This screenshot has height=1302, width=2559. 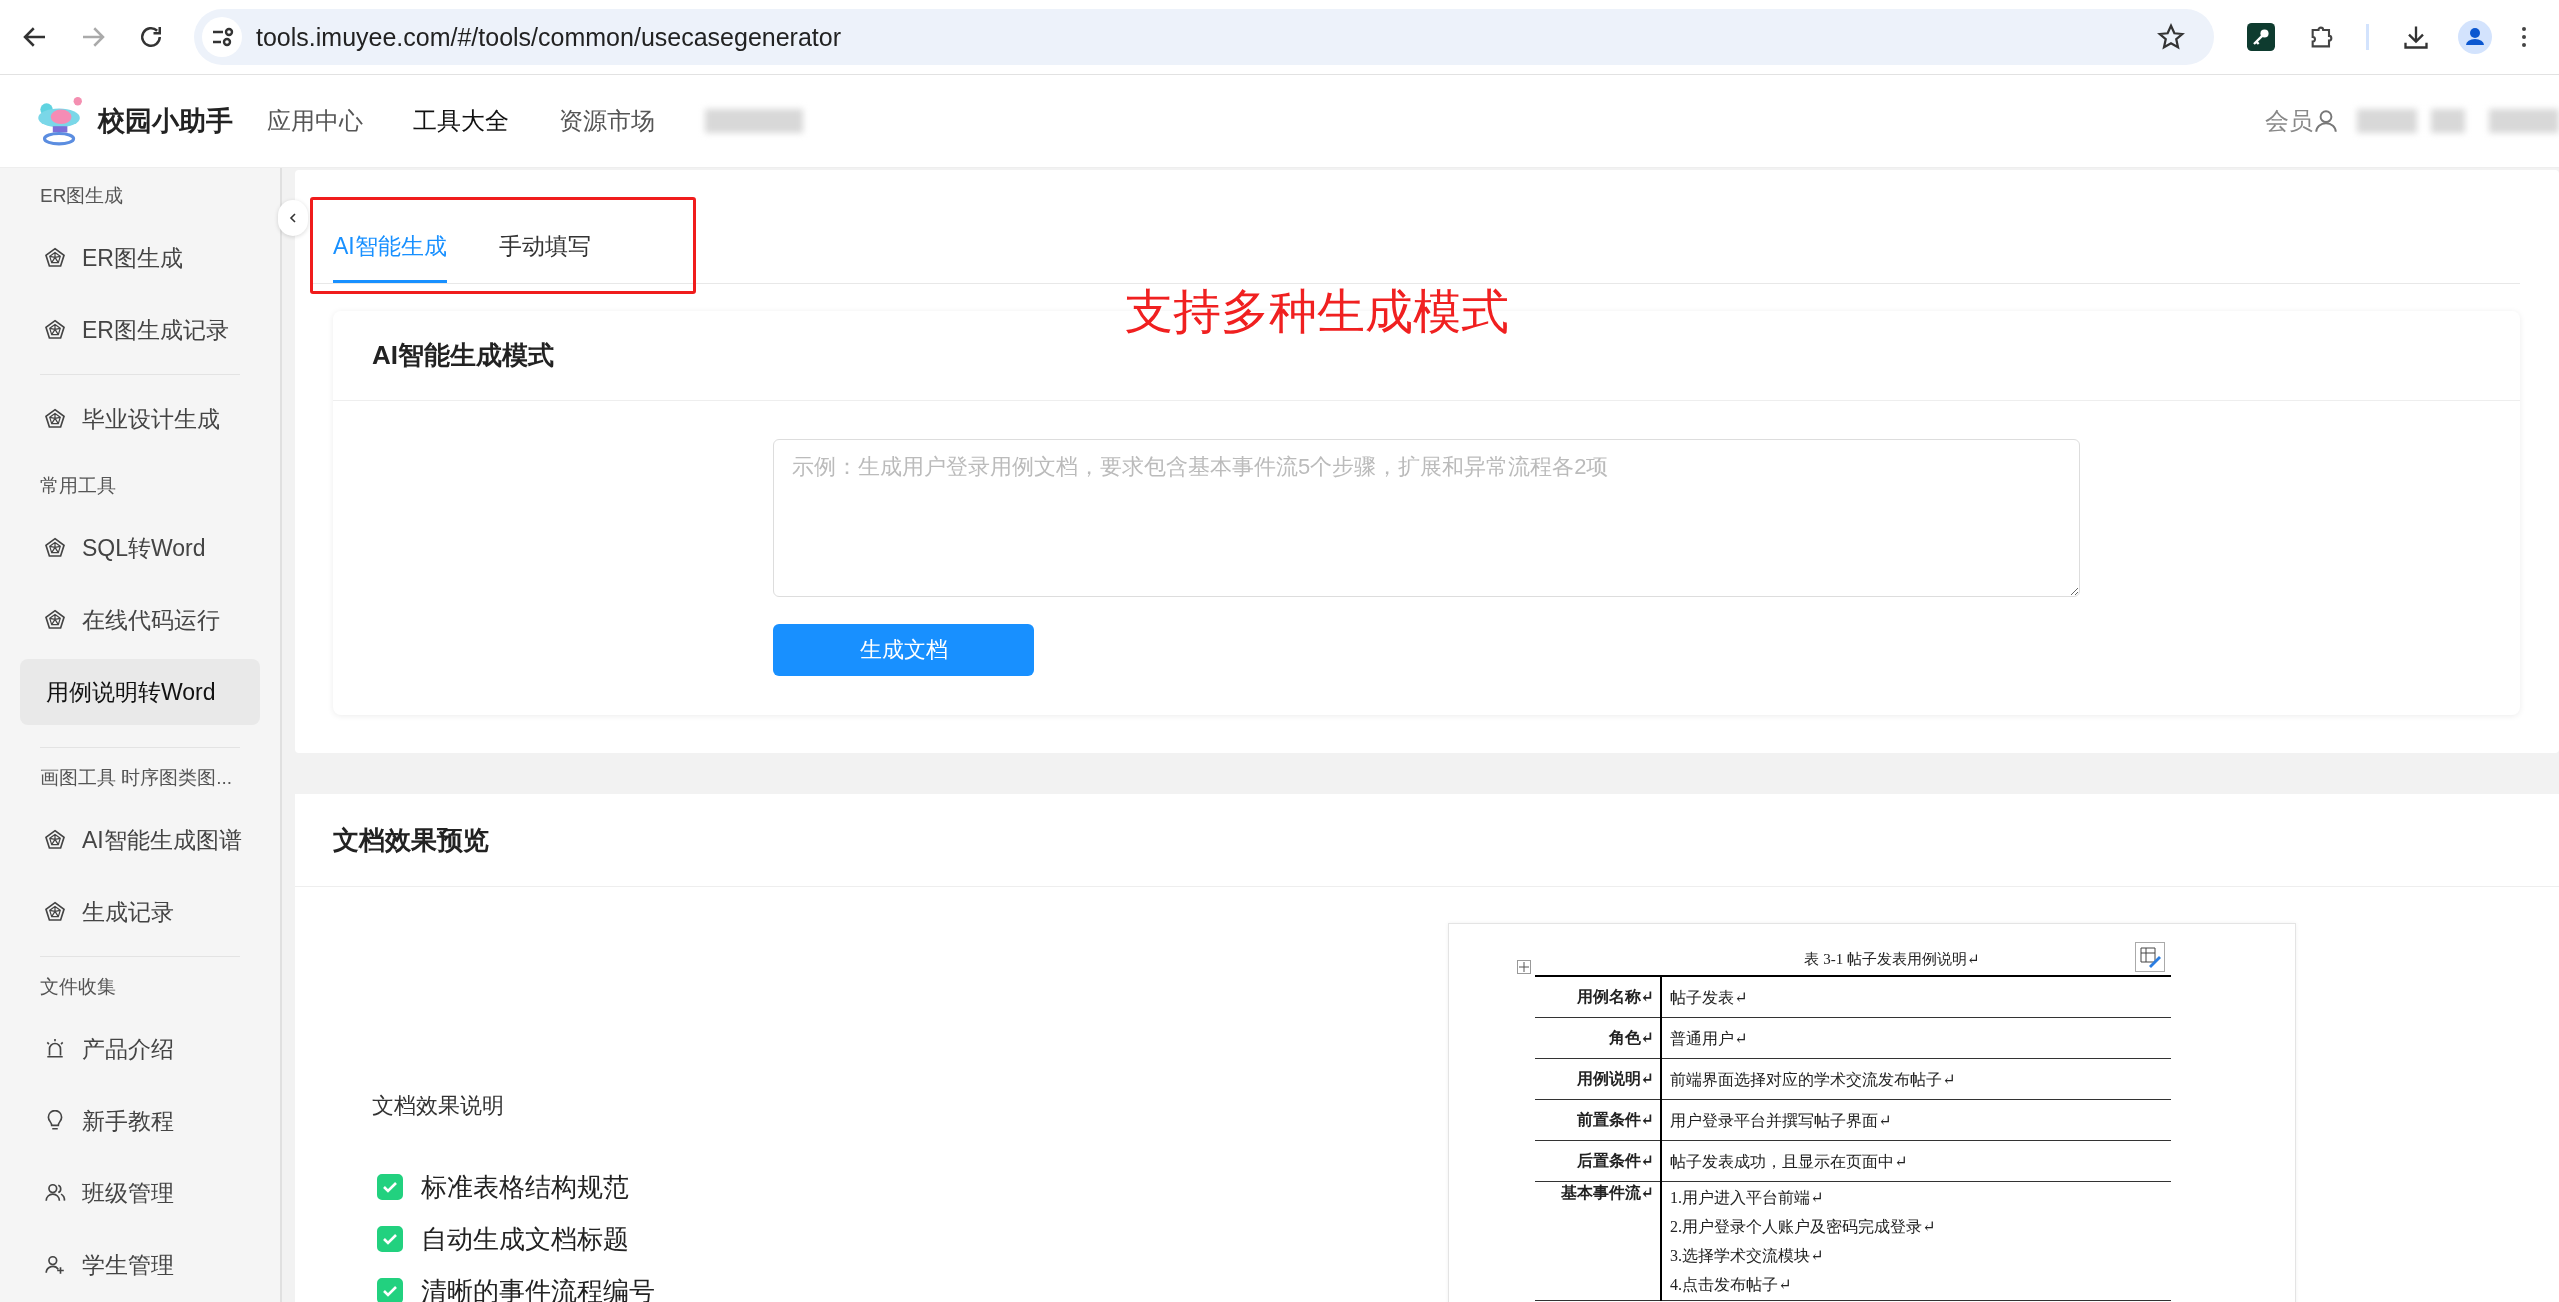 What do you see at coordinates (165, 121) in the screenshot?
I see `app-name: 校园小助手` at bounding box center [165, 121].